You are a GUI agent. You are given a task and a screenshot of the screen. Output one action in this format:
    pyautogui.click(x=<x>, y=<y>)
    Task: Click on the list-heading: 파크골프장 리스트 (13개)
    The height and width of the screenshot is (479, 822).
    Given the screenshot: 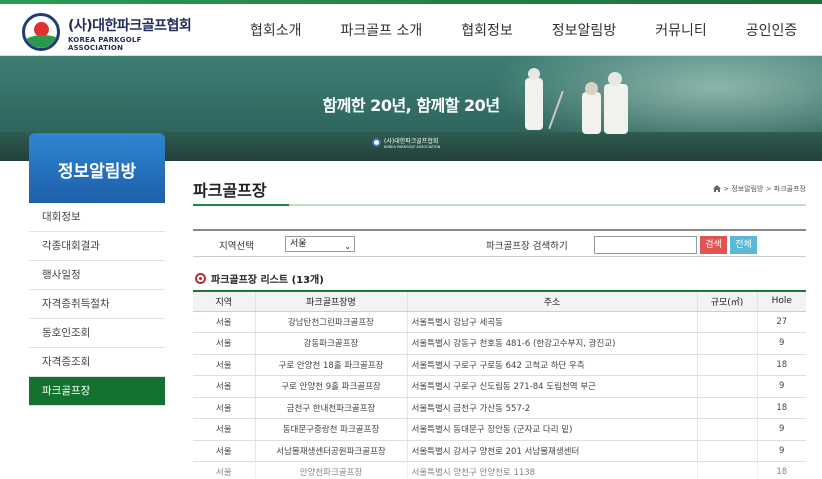 What is the action you would take?
    pyautogui.click(x=259, y=278)
    